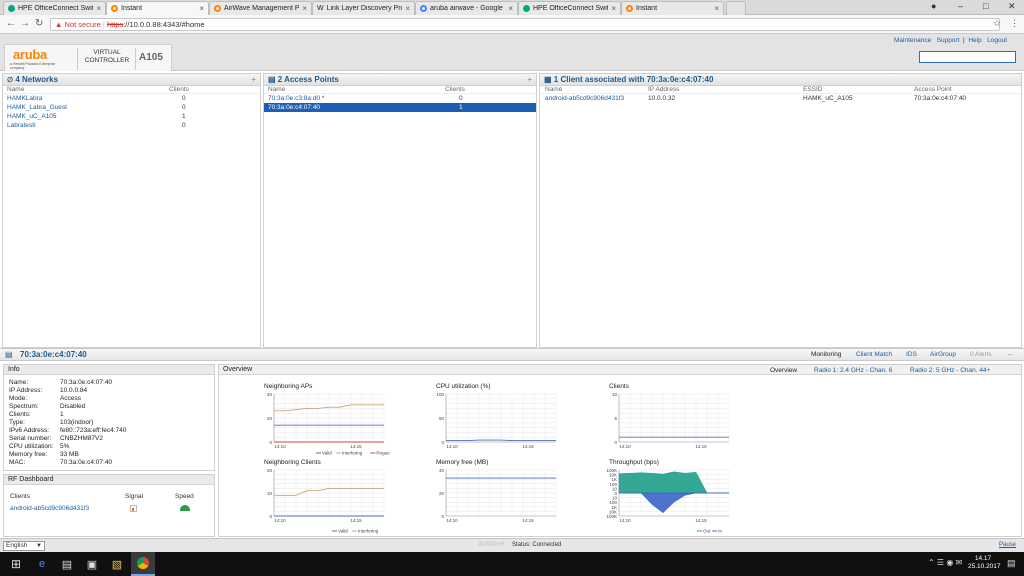 The image size is (1024, 576). Describe the element at coordinates (984, 566) in the screenshot. I see `clock-date: 25.10.2017` at that location.